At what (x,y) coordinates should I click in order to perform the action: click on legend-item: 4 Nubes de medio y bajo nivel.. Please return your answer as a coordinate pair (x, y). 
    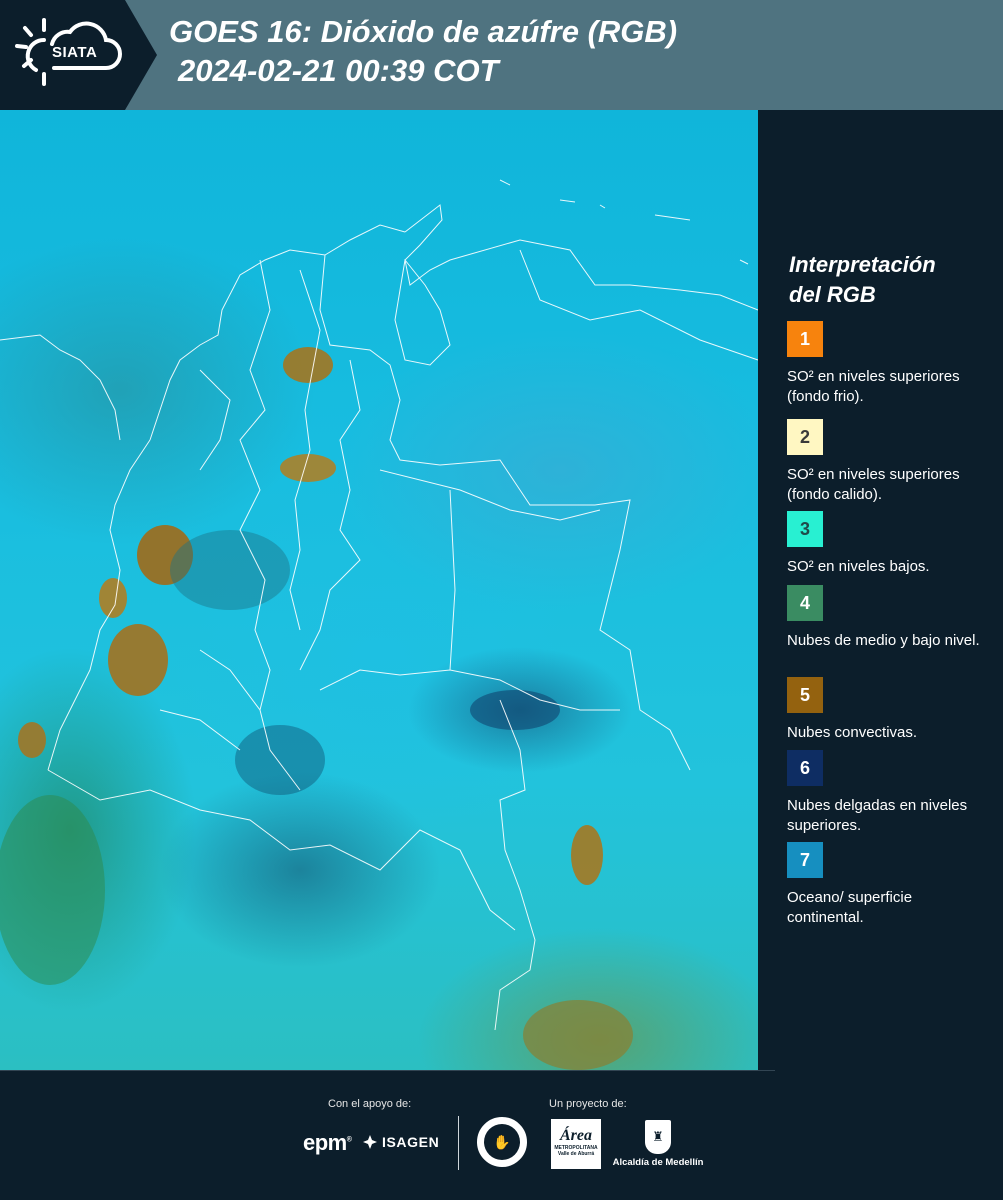
    Looking at the image, I should click on (889, 618).